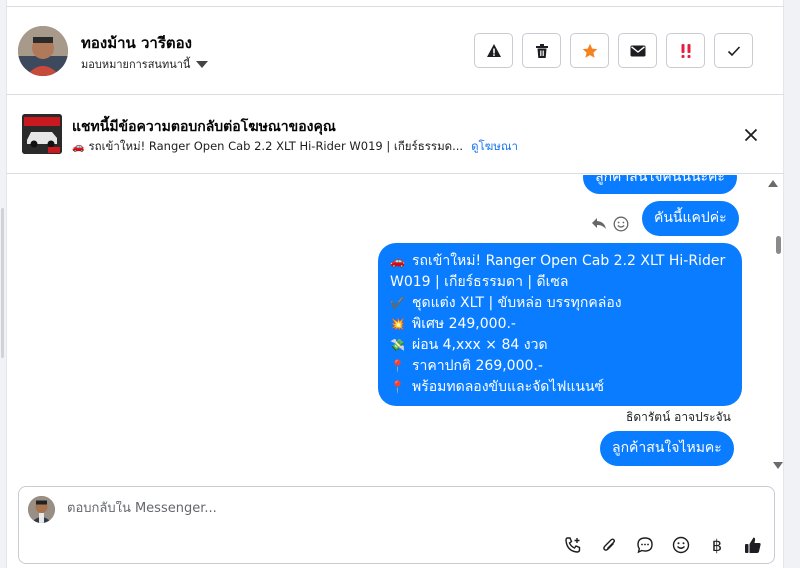 The height and width of the screenshot is (568, 800). I want to click on emoji: 💸, so click(397, 345).